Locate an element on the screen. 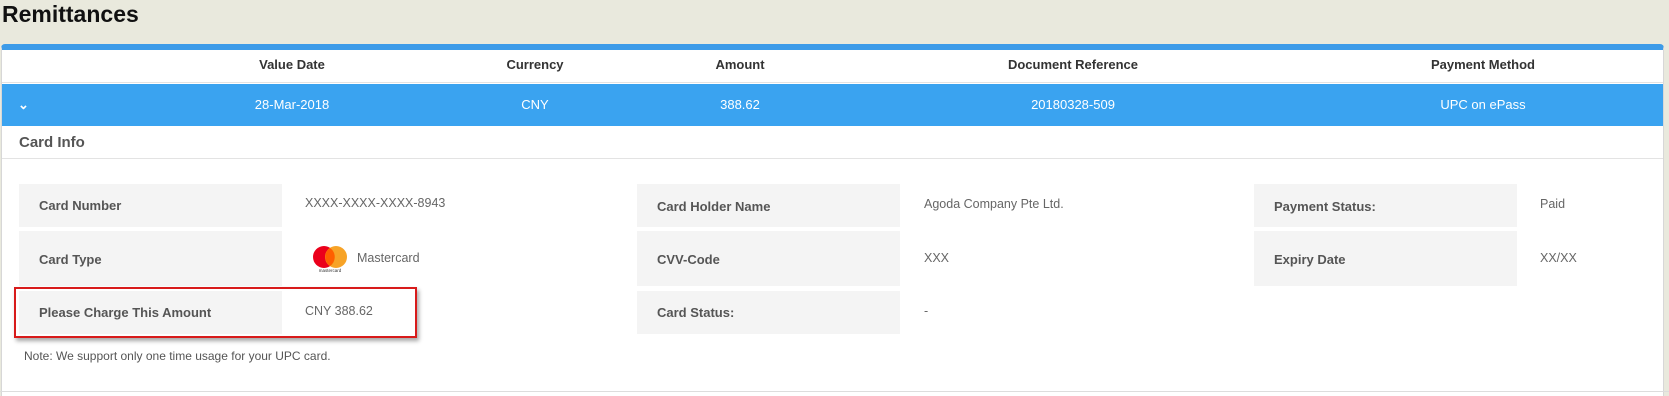 Image resolution: width=1669 pixels, height=396 pixels. card-type-value: Mastercard is located at coordinates (388, 258).